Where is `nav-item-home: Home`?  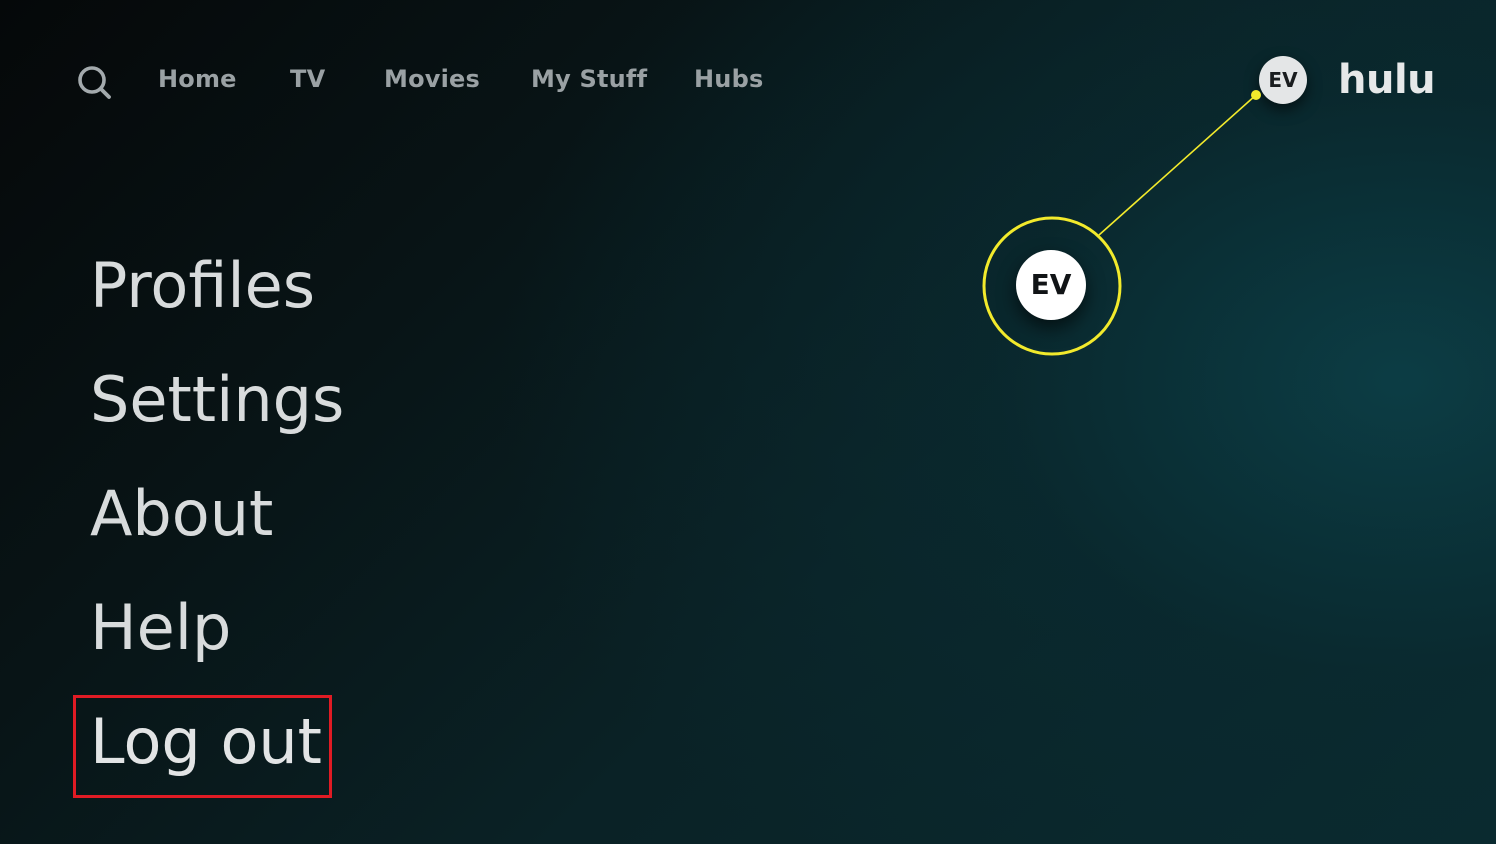
nav-item-home: Home is located at coordinates (197, 79).